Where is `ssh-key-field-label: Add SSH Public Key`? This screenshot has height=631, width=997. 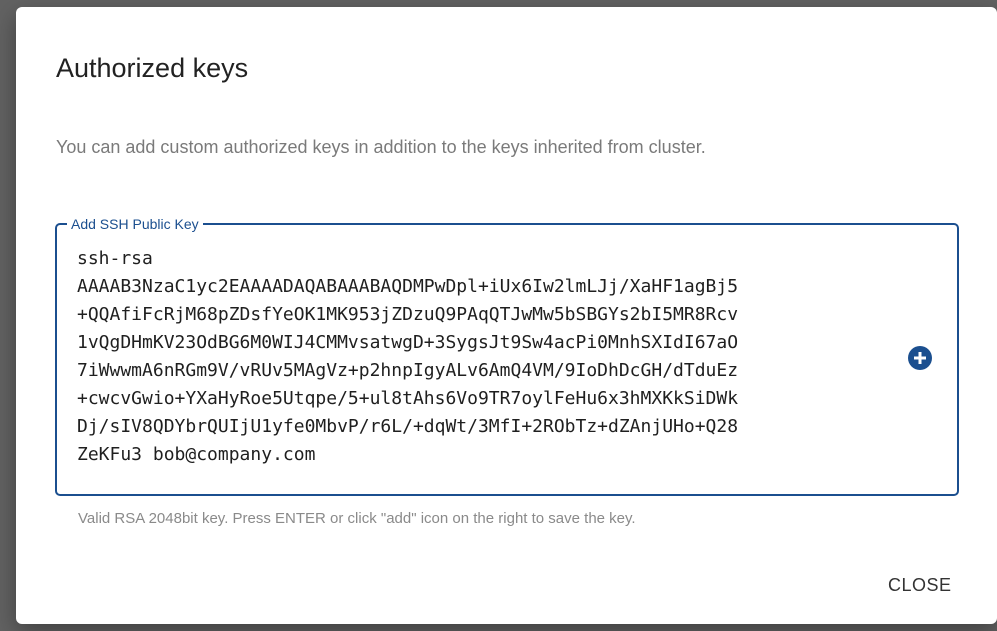
ssh-key-field-label: Add SSH Public Key is located at coordinates (135, 224).